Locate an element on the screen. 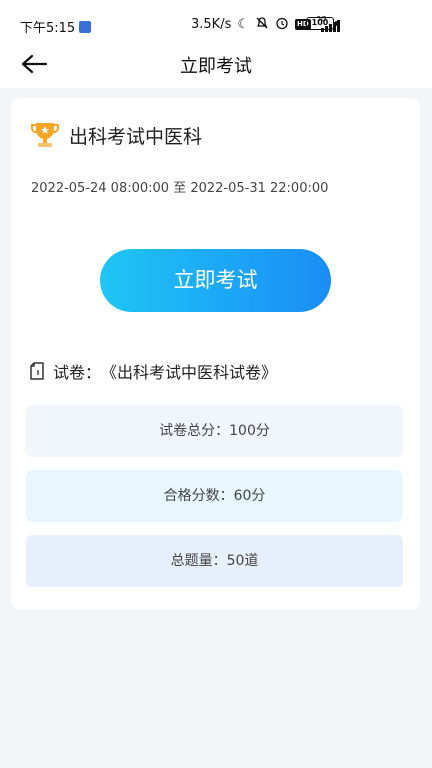 This screenshot has height=768, width=432. alarm-icon is located at coordinates (282, 24).